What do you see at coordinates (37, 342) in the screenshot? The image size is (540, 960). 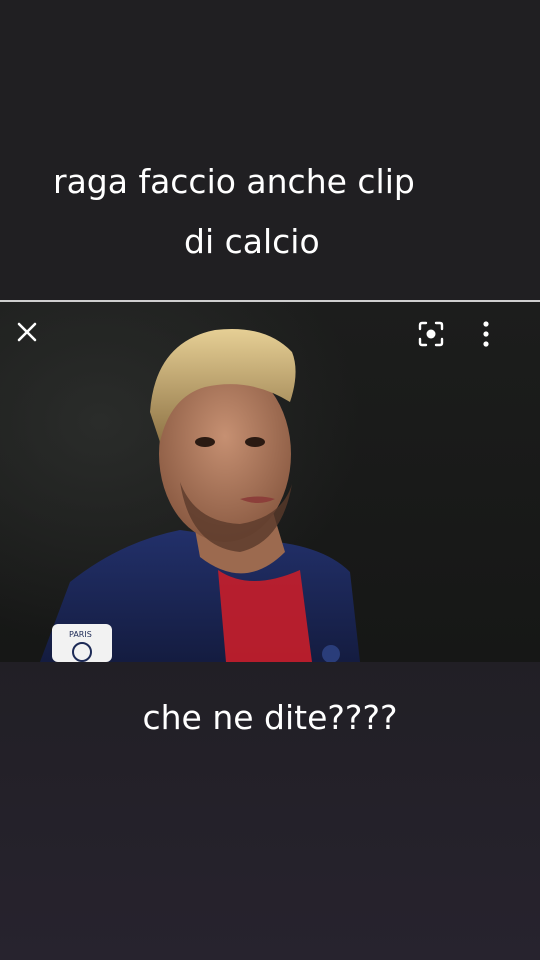 I see `close-icon` at bounding box center [37, 342].